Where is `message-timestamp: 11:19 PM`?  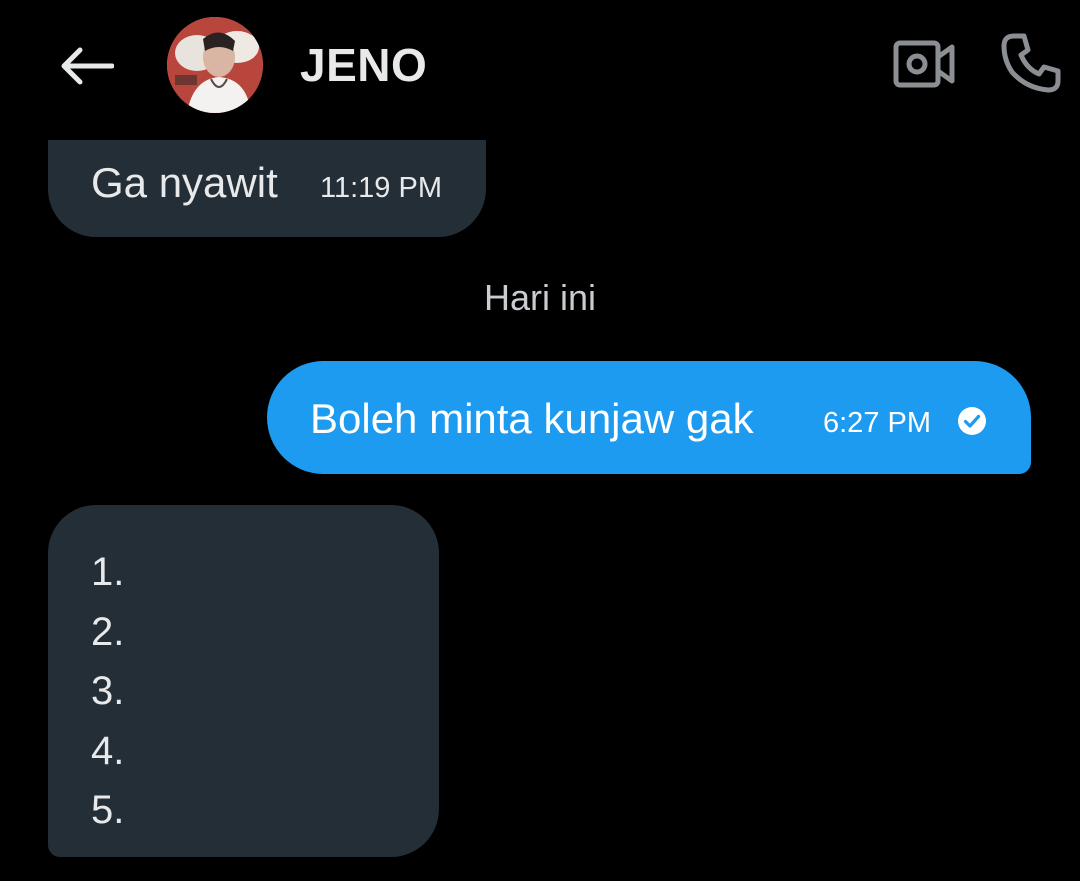
message-timestamp: 11:19 PM is located at coordinates (381, 188).